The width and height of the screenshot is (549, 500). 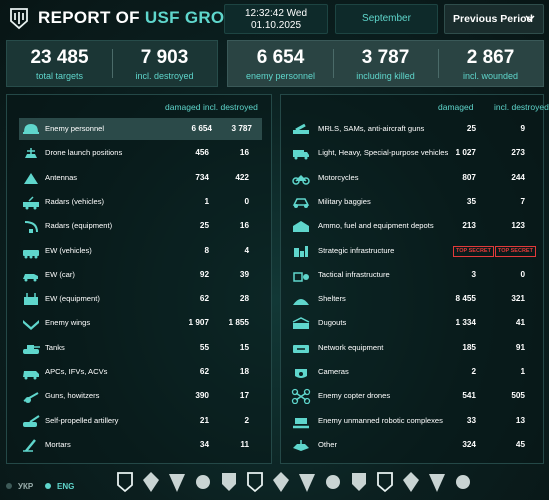 I want to click on table-row: Guns, howitzers 390 17, so click(x=139, y=396).